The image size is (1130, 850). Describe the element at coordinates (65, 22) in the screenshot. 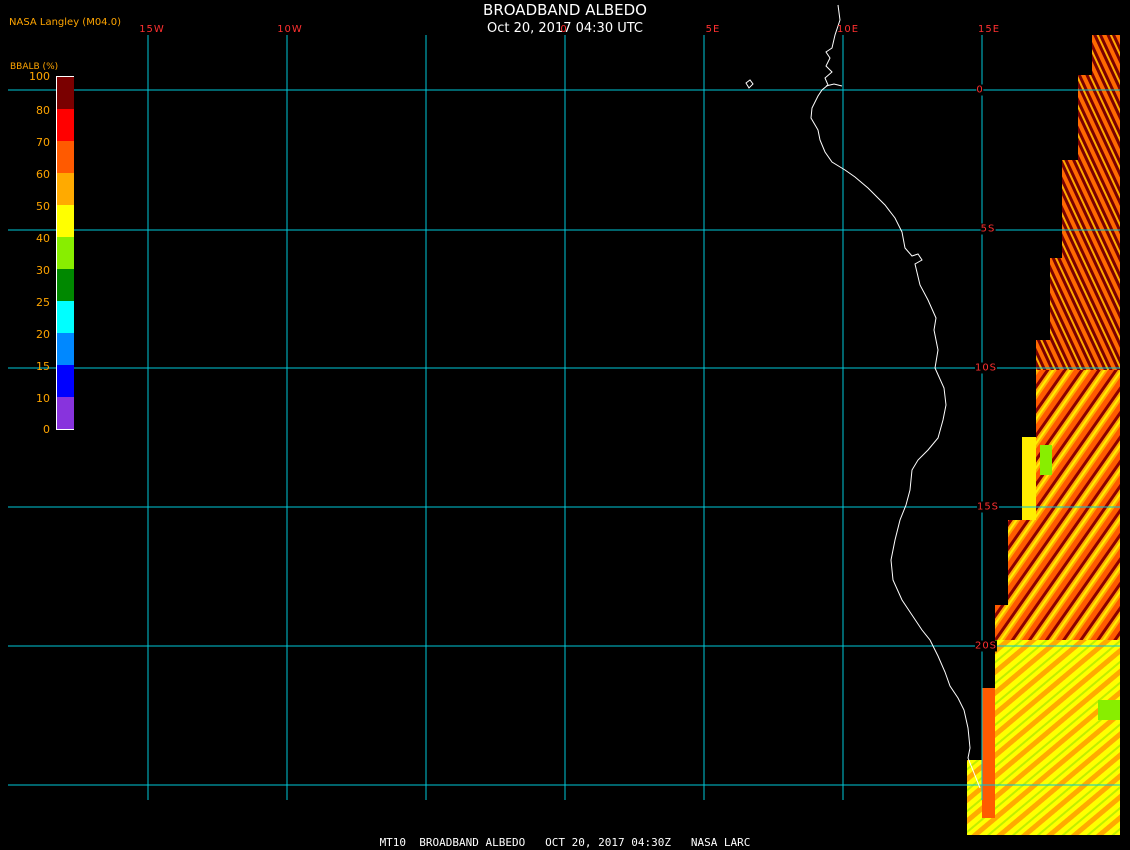

I see `producer-credit: NASA Langley (M04.0)` at that location.